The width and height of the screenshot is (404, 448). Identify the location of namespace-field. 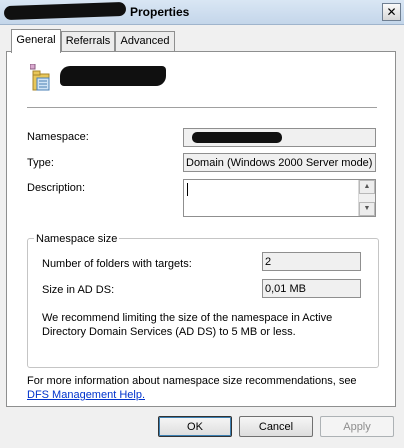
(279, 137).